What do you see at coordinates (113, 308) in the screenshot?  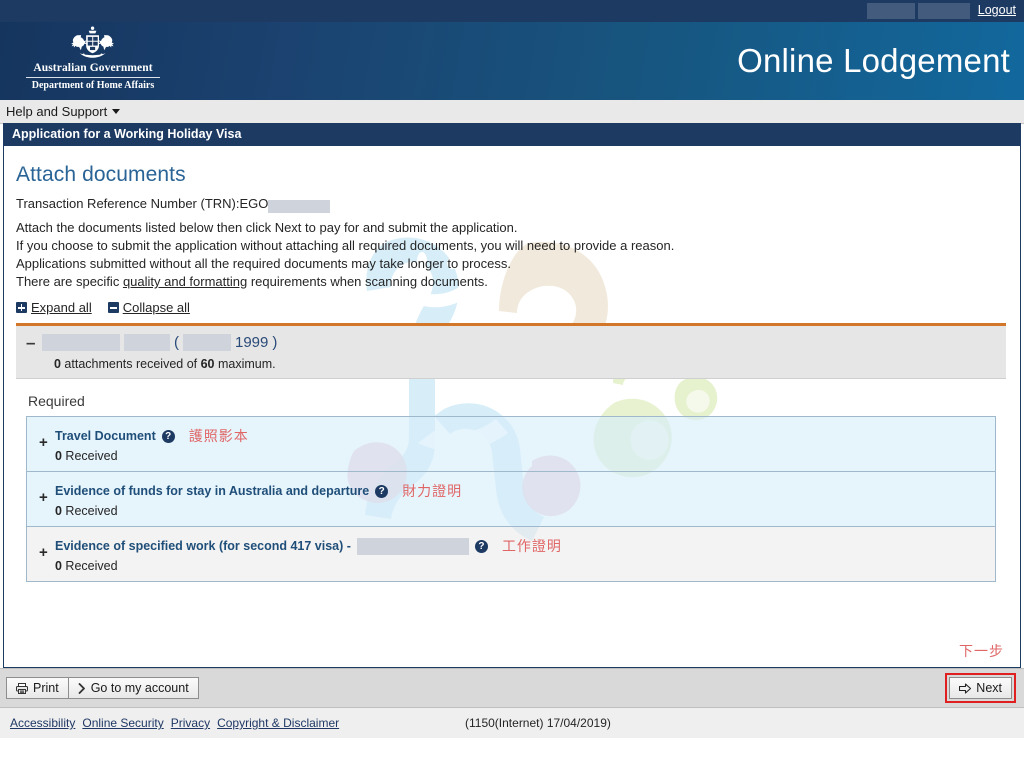 I see `minus-square-icon` at bounding box center [113, 308].